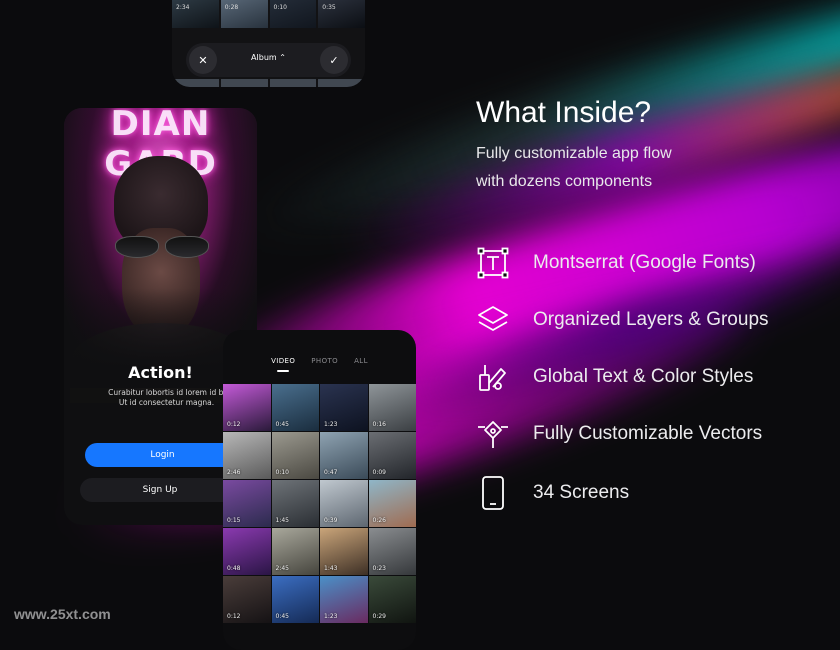 The width and height of the screenshot is (840, 650). Describe the element at coordinates (341, 14) in the screenshot. I see `thumbnail: 0:35` at that location.